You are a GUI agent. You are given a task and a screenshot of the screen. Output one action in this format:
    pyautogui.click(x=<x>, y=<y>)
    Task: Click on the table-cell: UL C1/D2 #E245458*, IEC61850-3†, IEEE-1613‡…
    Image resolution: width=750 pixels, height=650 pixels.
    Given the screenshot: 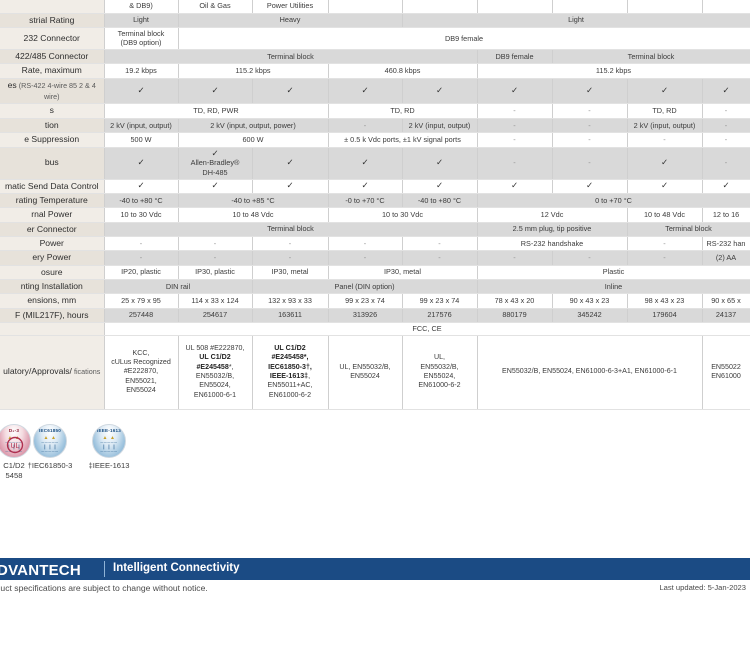 What is the action you would take?
    pyautogui.click(x=290, y=372)
    